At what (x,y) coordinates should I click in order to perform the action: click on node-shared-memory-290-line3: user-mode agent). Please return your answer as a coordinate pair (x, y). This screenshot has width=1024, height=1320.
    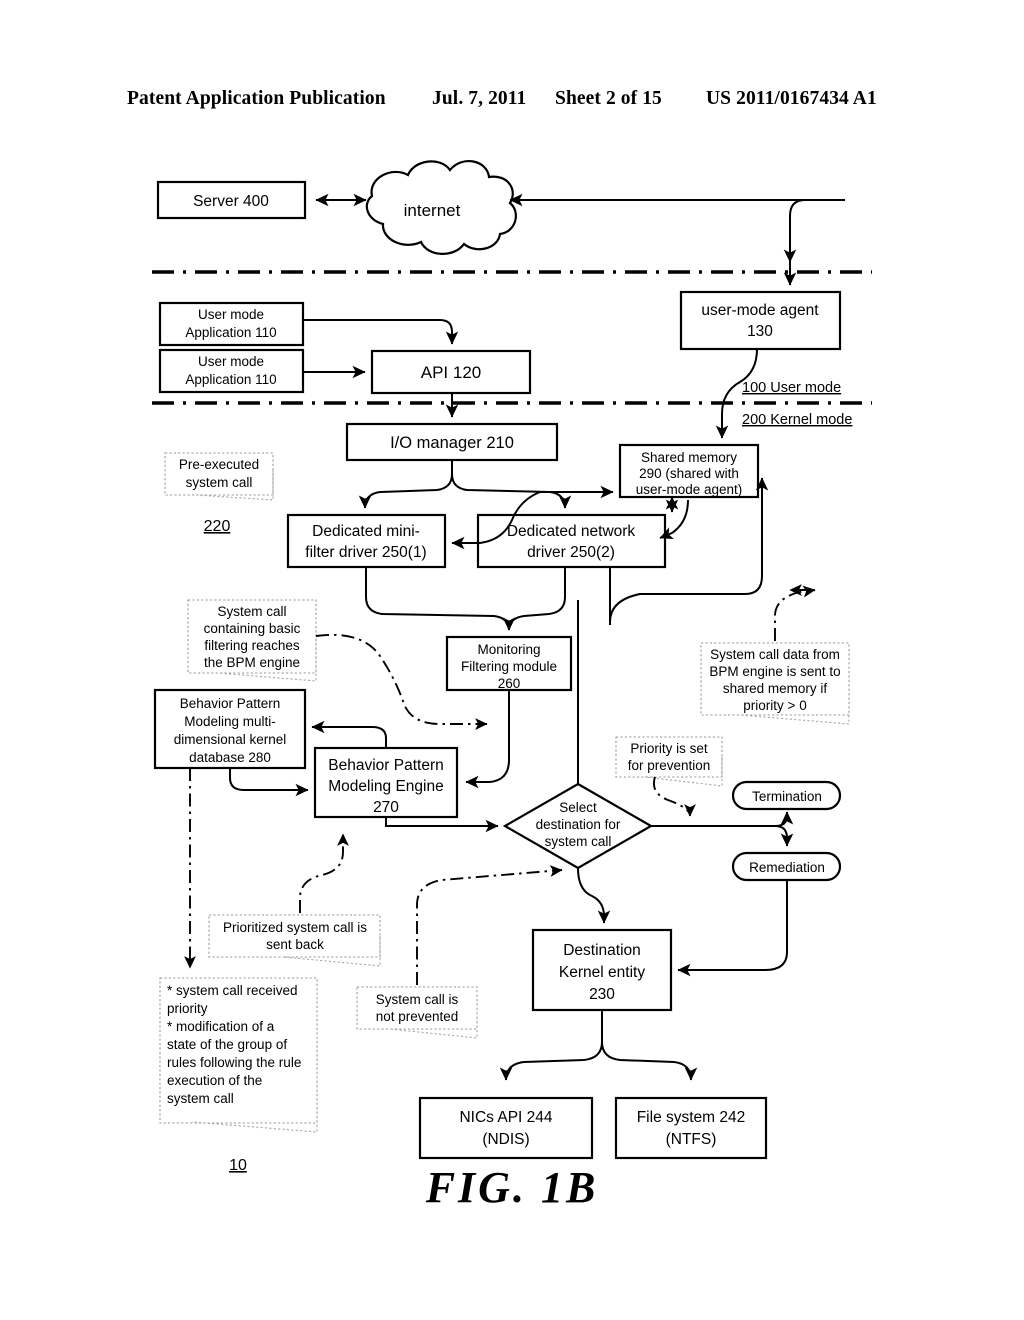
    Looking at the image, I should click on (689, 489).